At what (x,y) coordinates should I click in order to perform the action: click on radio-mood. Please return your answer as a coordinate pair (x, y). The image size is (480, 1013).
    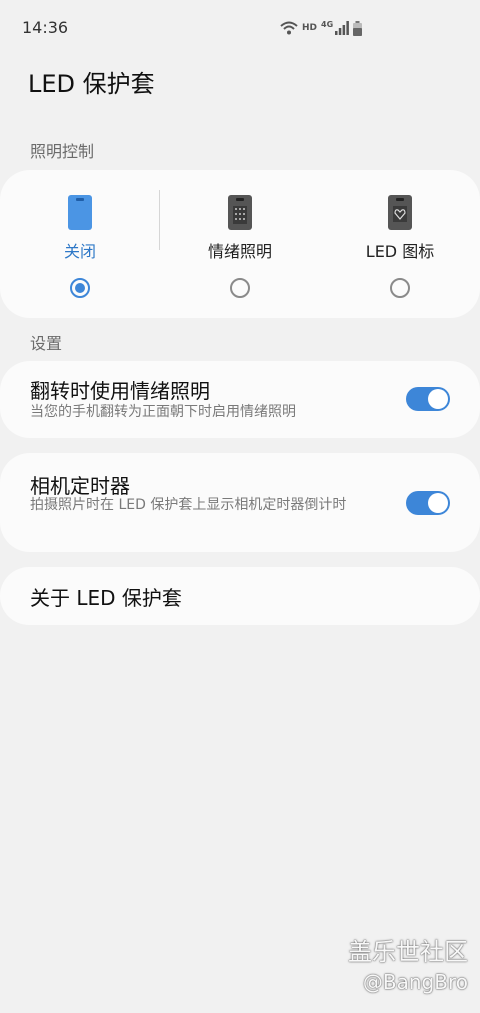
    Looking at the image, I should click on (240, 288).